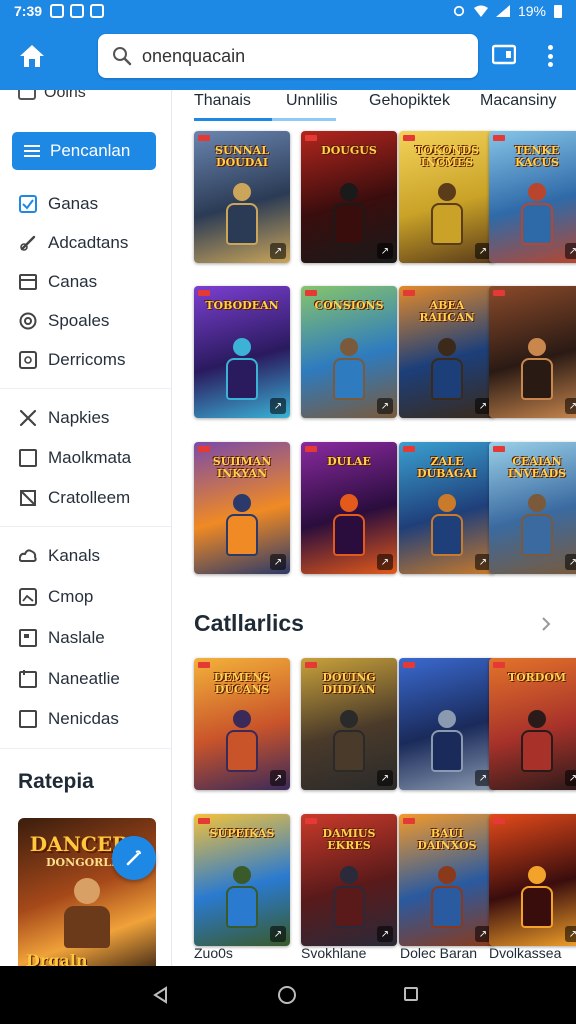 This screenshot has height=1024, width=576. Describe the element at coordinates (161, 995) in the screenshot. I see `back-icon` at that location.